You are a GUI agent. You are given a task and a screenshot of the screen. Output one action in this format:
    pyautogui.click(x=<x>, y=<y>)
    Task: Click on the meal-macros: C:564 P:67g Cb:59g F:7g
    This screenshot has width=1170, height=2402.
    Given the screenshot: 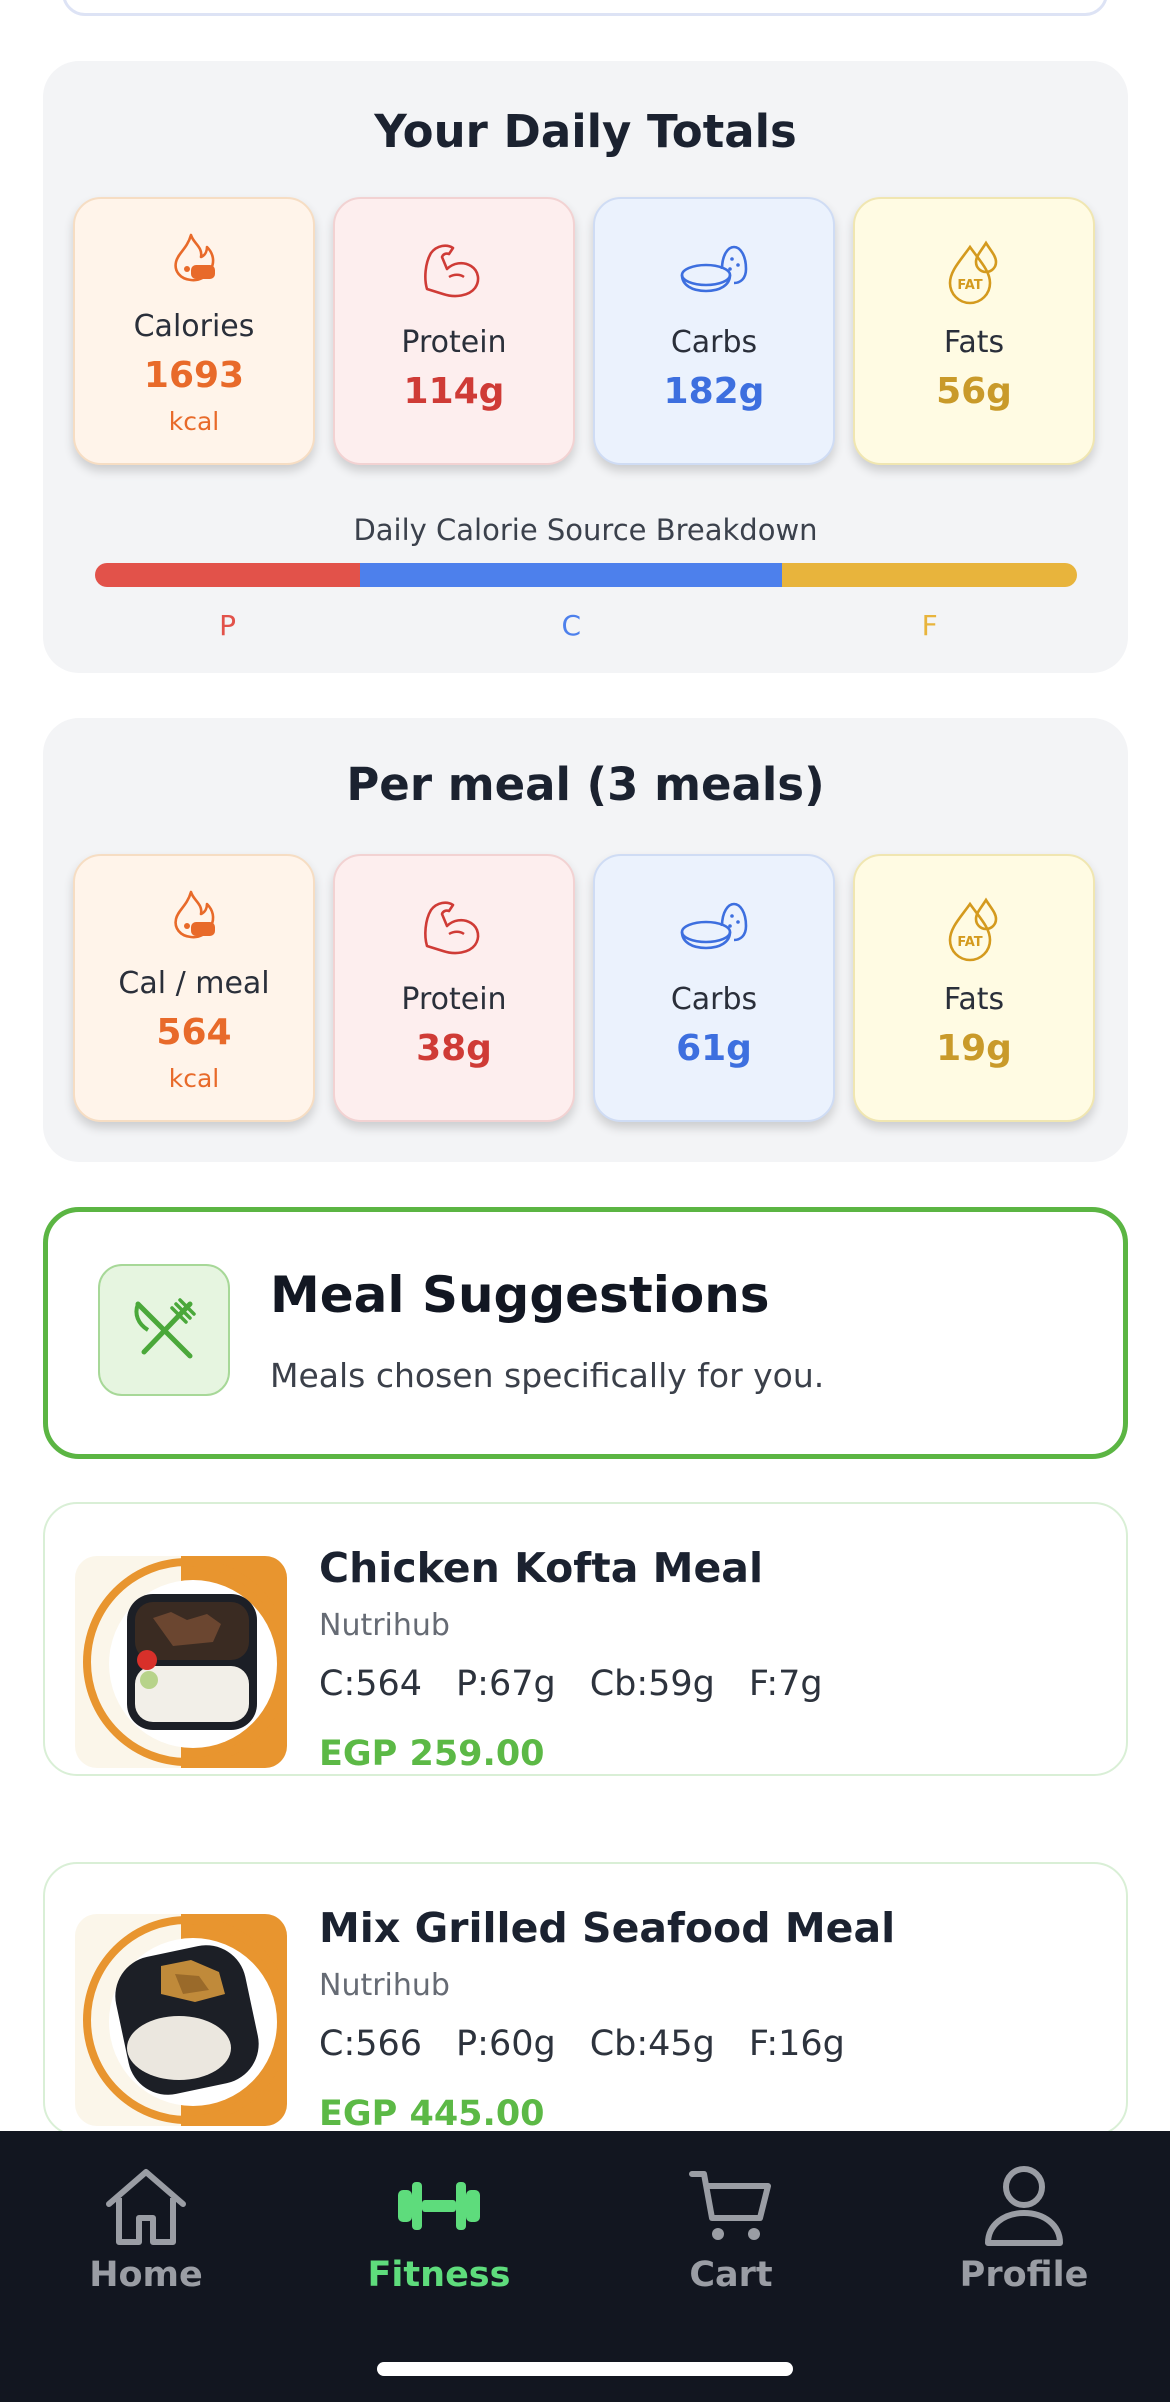 What is the action you would take?
    pyautogui.click(x=571, y=1684)
    